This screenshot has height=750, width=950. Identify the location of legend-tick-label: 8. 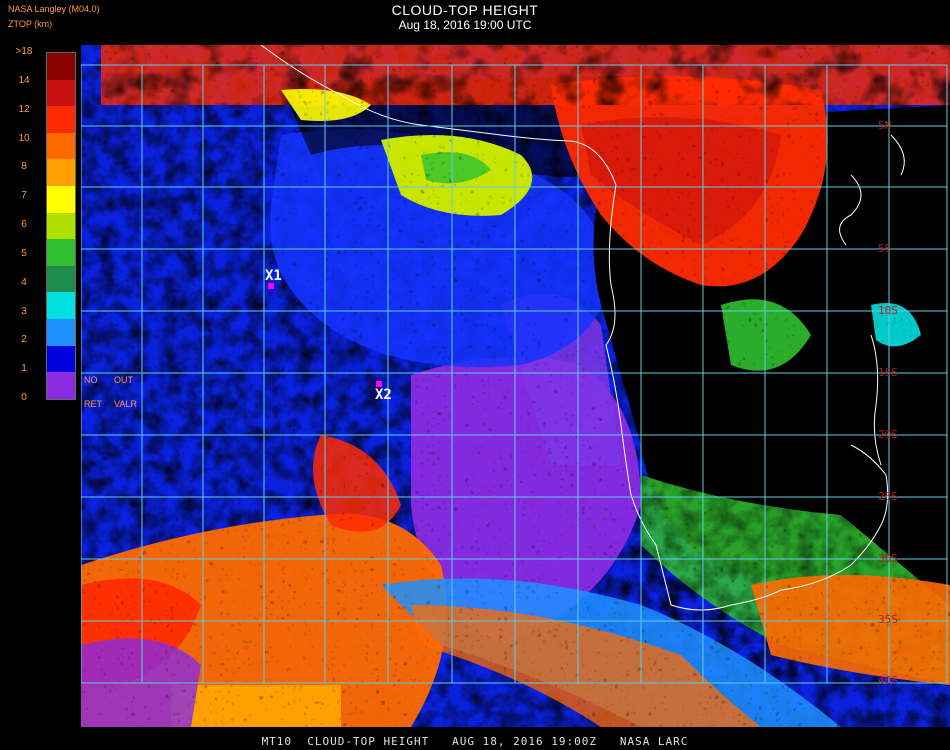
(24, 167).